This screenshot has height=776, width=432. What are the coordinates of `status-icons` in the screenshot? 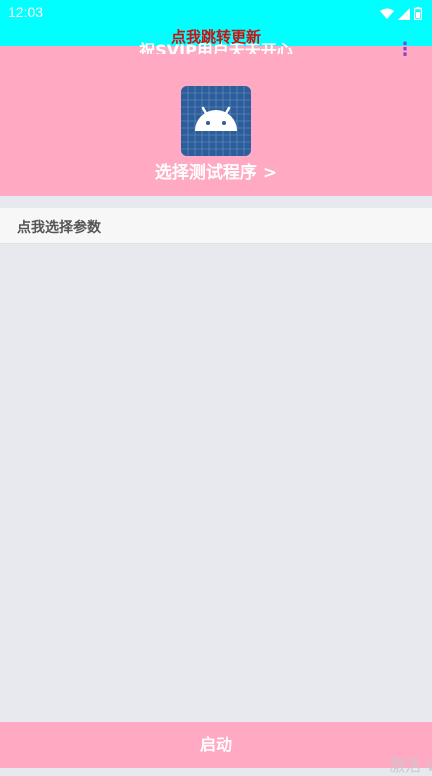 It's located at (401, 14).